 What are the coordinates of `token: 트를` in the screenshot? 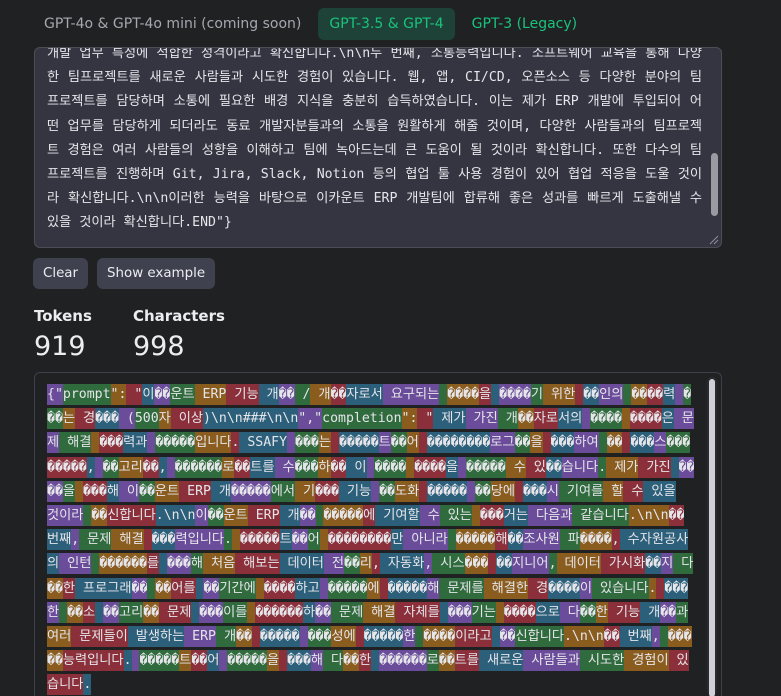 It's located at (467, 661).